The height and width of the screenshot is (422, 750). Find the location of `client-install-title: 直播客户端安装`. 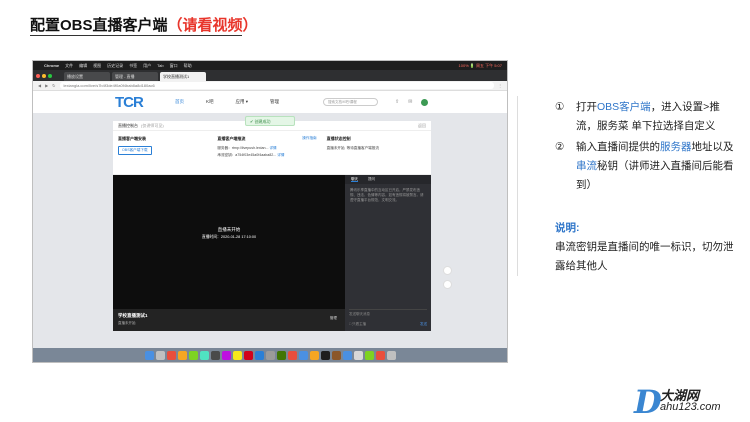

client-install-title: 直播客户端安装 is located at coordinates (132, 138).